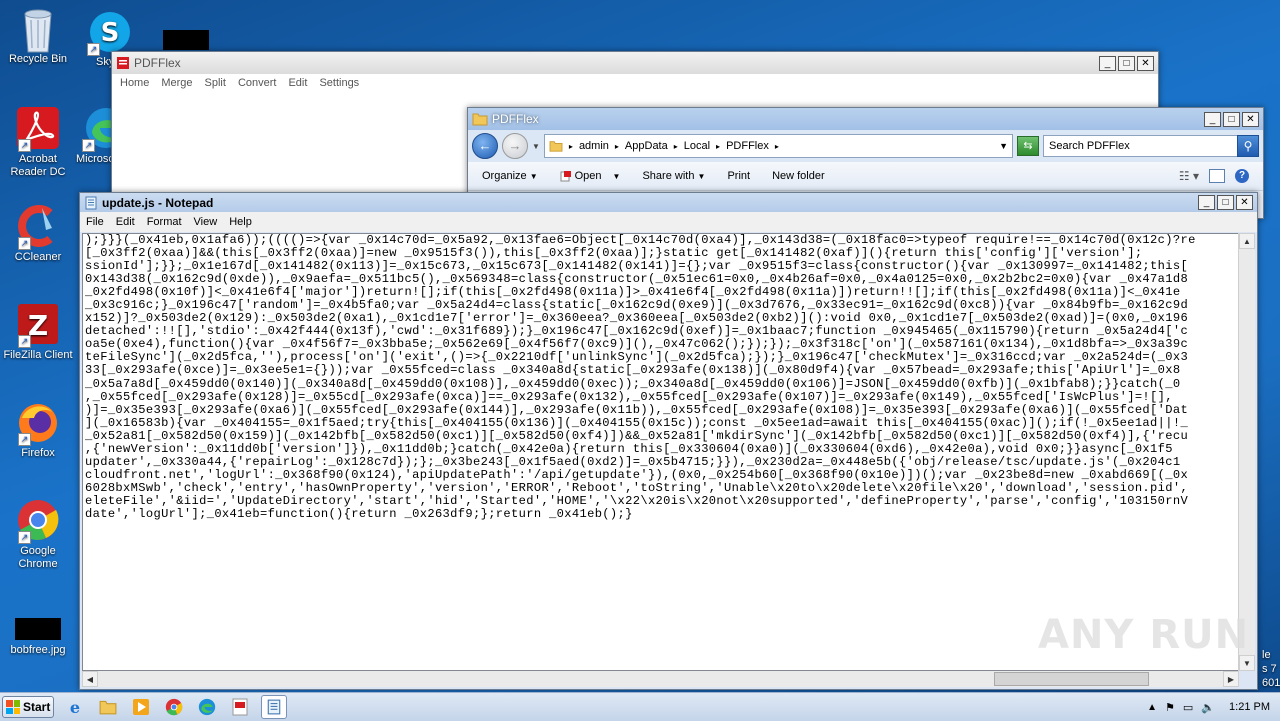 The image size is (1280, 721). What do you see at coordinates (274, 707) in the screenshot?
I see `taskbar-notepad-icon` at bounding box center [274, 707].